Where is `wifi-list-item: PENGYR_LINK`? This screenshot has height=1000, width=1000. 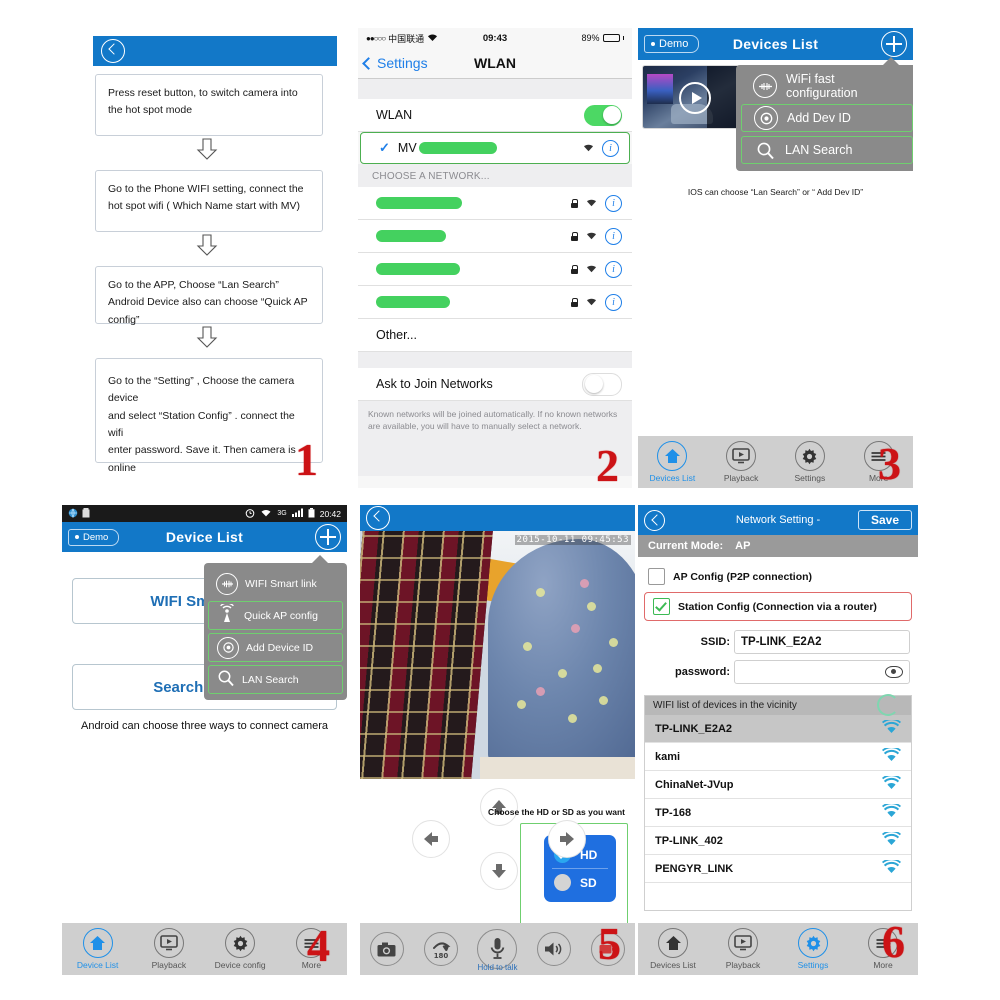 wifi-list-item: PENGYR_LINK is located at coordinates (778, 869).